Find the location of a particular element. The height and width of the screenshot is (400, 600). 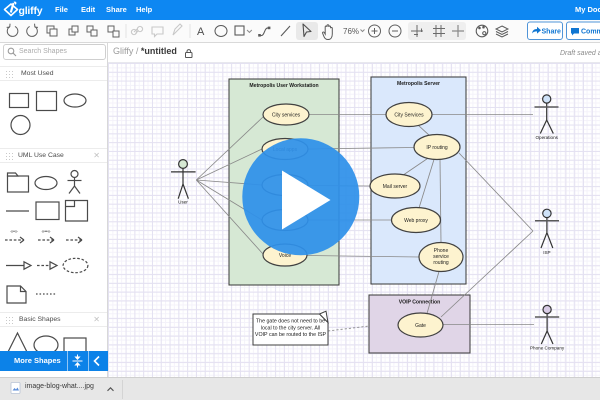

svg-text: IP routing is located at coordinates (437, 148).